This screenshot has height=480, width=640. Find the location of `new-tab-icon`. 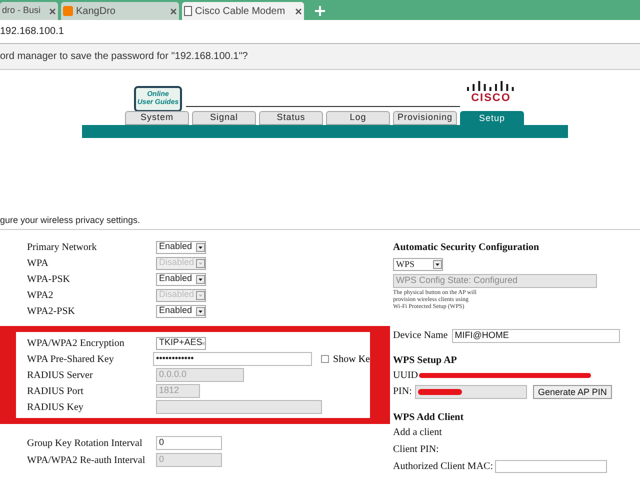

new-tab-icon is located at coordinates (320, 11).